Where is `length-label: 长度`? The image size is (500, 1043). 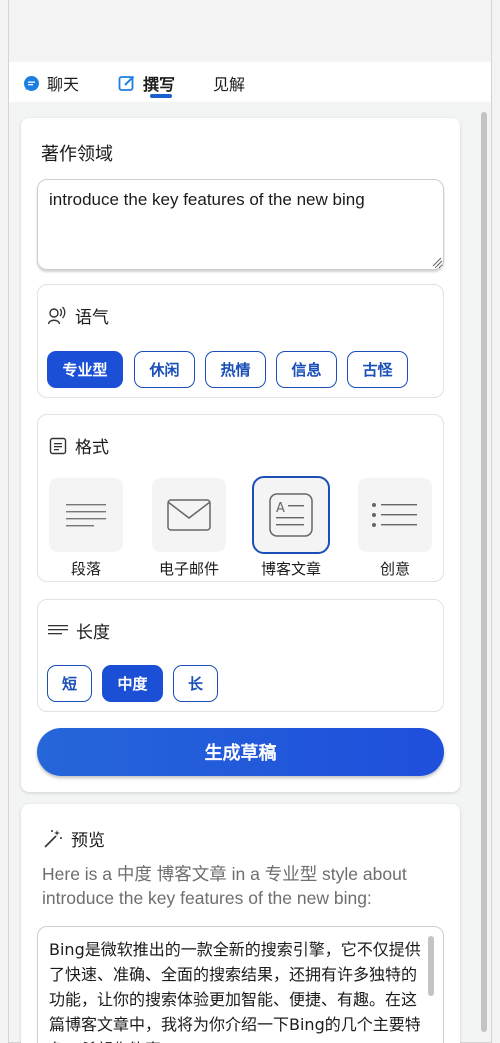
length-label: 长度 is located at coordinates (93, 633).